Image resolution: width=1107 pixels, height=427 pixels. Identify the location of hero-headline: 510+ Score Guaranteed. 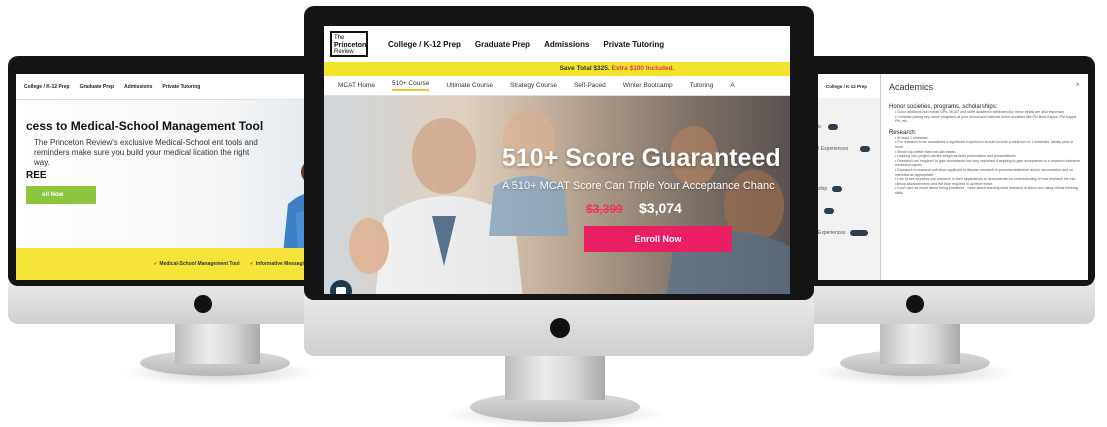
(641, 158).